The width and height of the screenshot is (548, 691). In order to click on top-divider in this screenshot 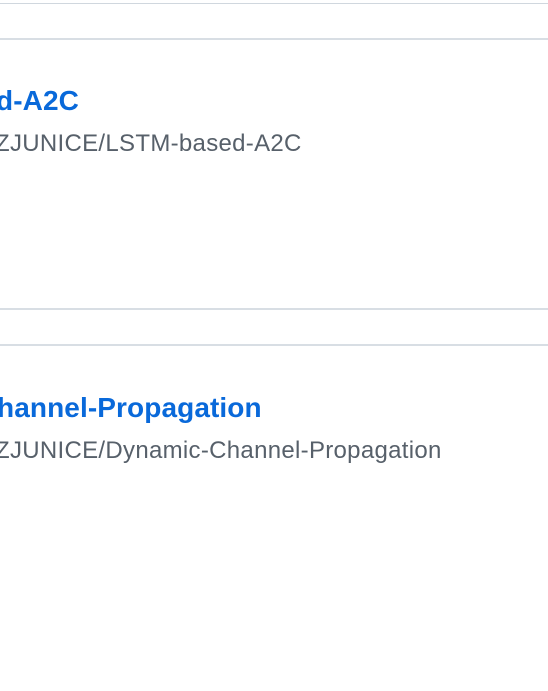, I will do `click(274, 2)`.